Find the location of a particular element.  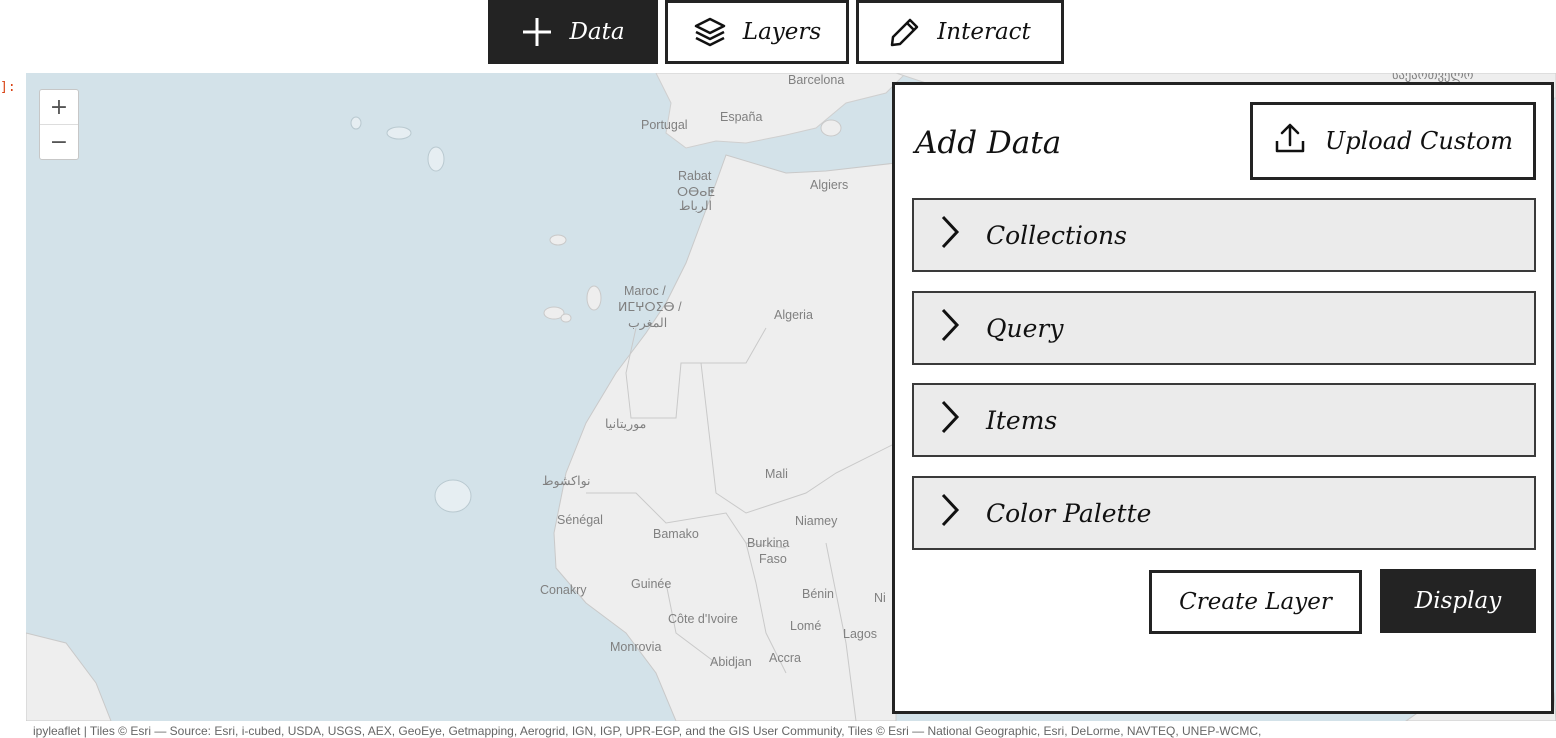

tab-data: Data is located at coordinates (573, 32).